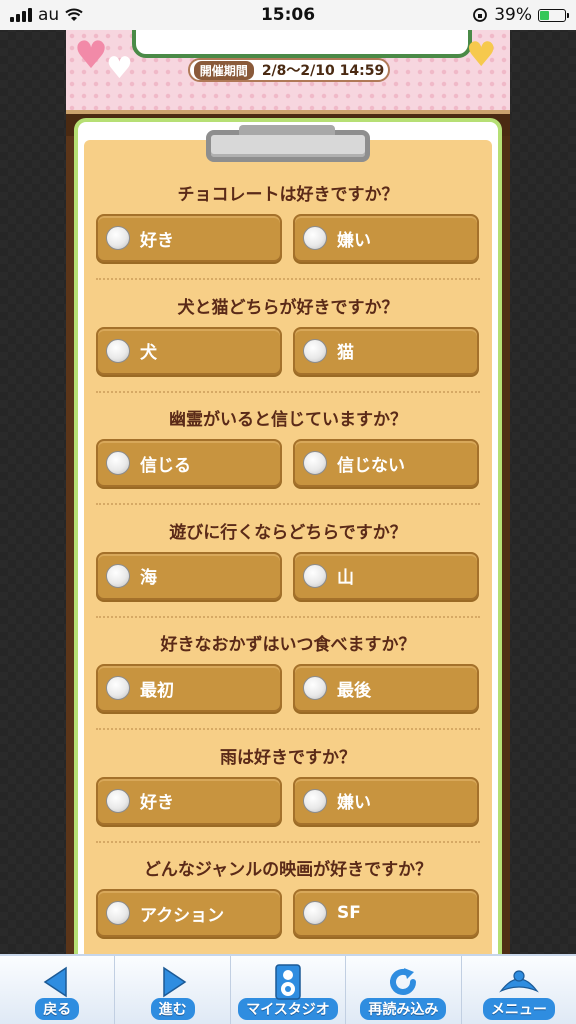  Describe the element at coordinates (148, 353) in the screenshot. I see `answer-option-label: 犬` at that location.